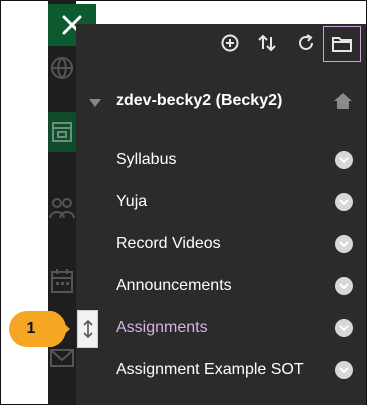  Describe the element at coordinates (31, 328) in the screenshot. I see `callout-number: 1` at that location.